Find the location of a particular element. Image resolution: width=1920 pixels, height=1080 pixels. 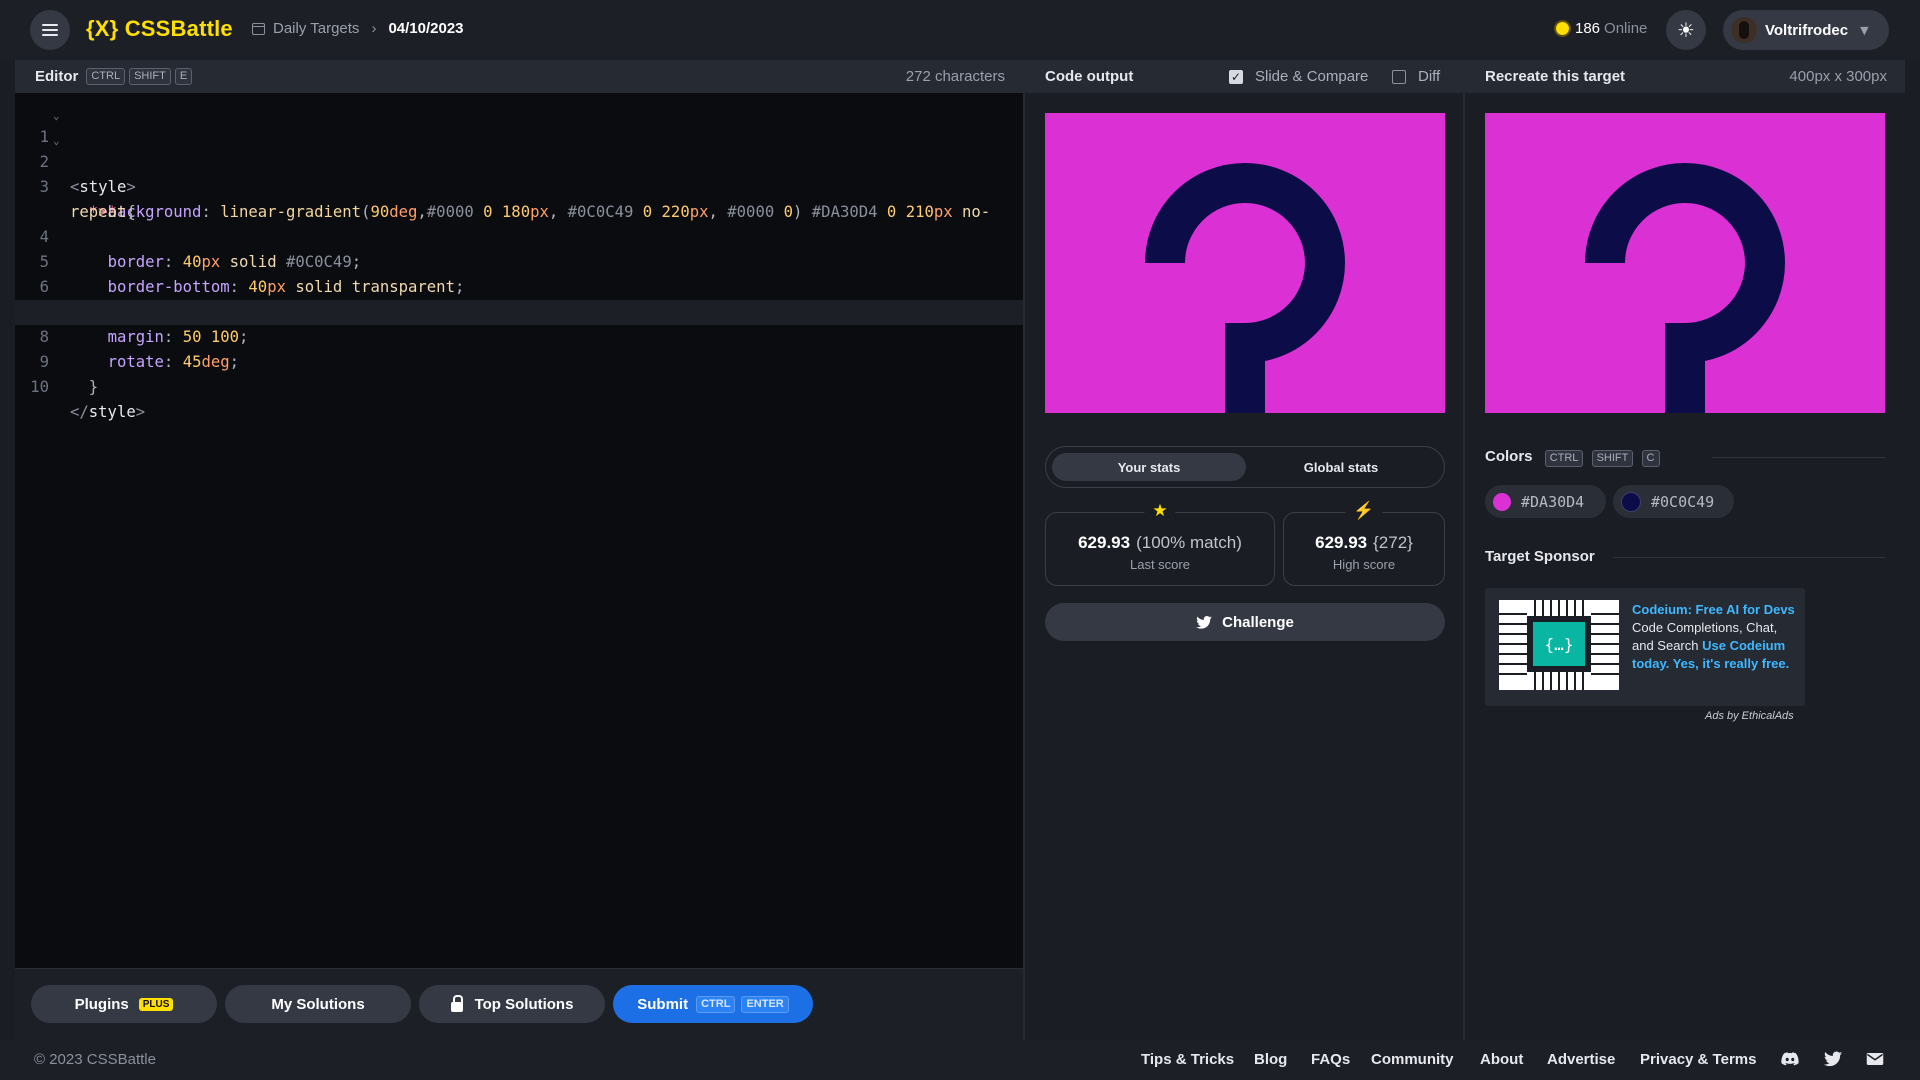

high-score-value: 629.93 is located at coordinates (1341, 542).